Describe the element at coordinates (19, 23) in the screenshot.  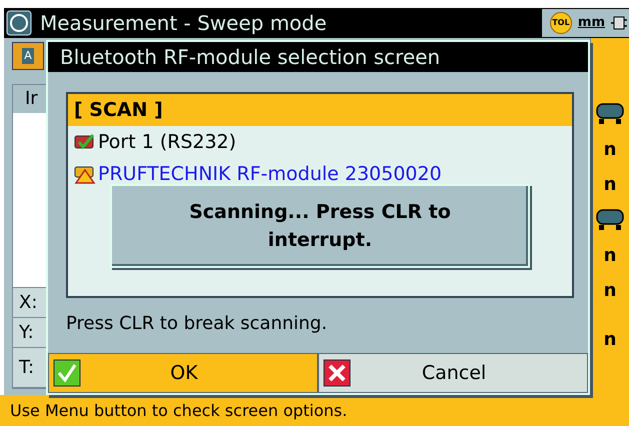
I see `app-logo-icon` at that location.